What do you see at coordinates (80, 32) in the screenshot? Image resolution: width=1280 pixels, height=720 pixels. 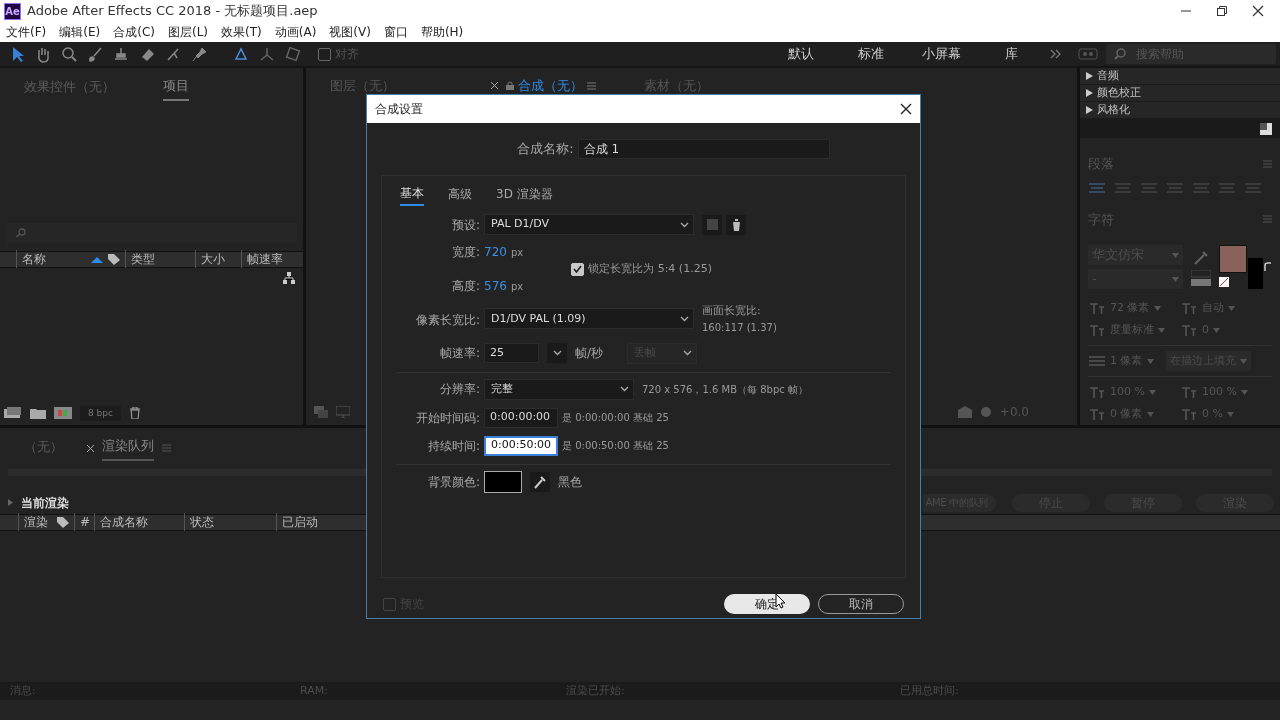 I see `menu-item: 编辑(E)` at bounding box center [80, 32].